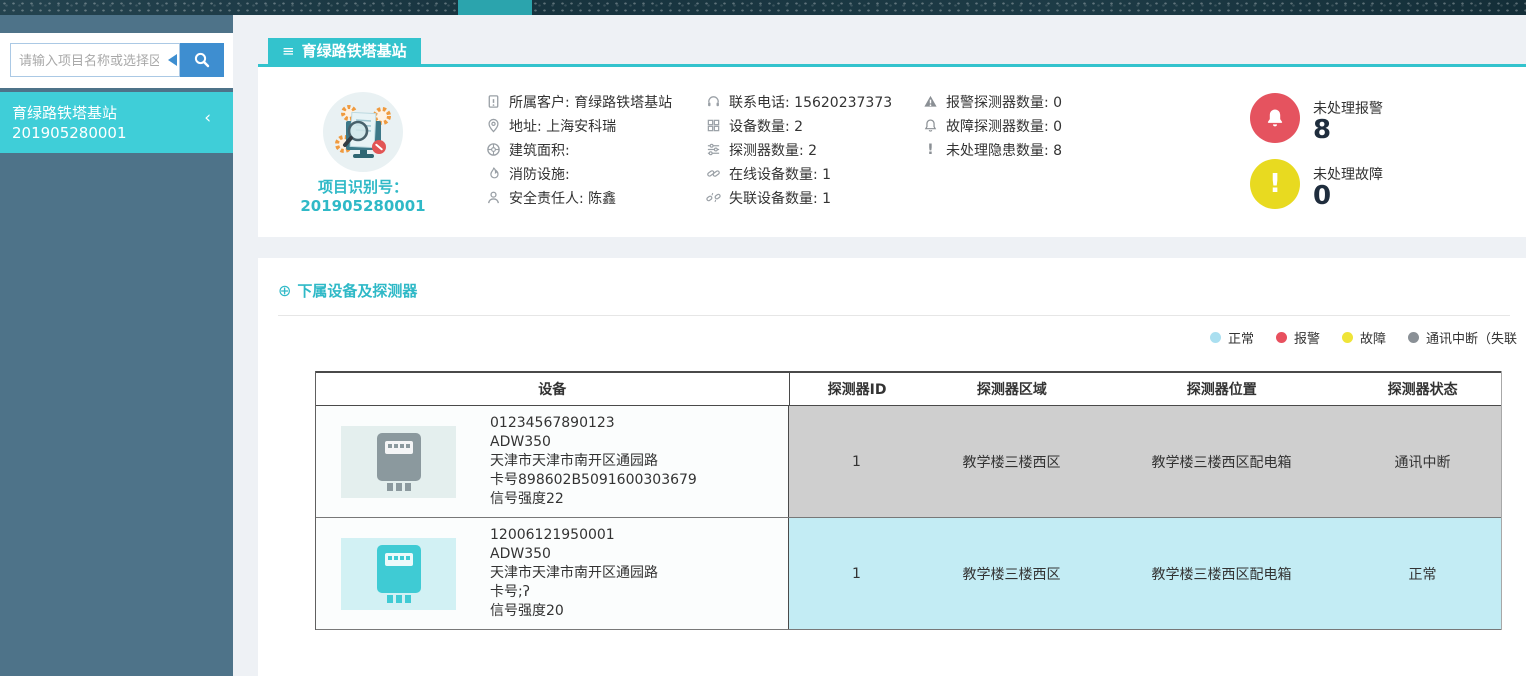 This screenshot has height=676, width=1526. What do you see at coordinates (95, 60) in the screenshot?
I see `search-input` at bounding box center [95, 60].